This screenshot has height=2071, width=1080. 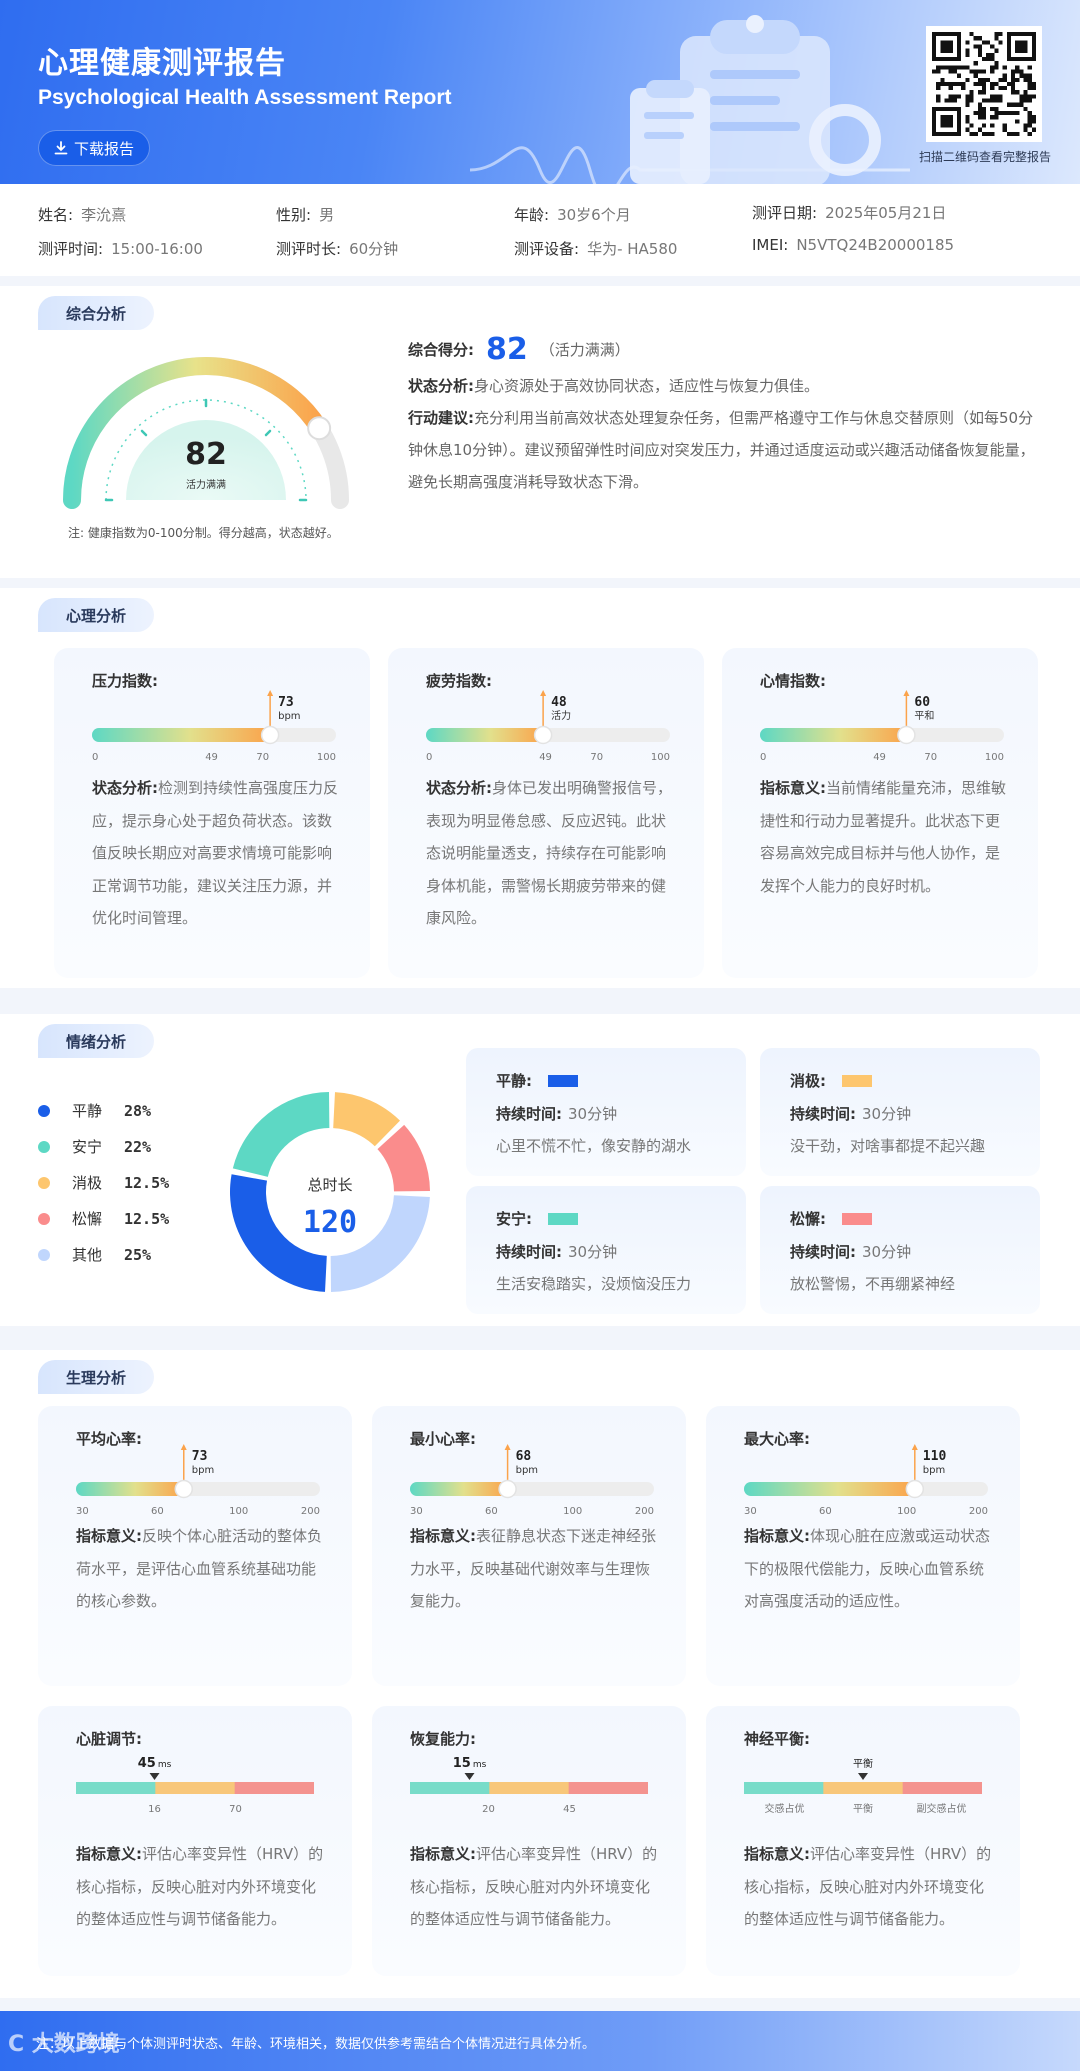 I want to click on download-report-button: 下载报告, so click(x=94, y=148).